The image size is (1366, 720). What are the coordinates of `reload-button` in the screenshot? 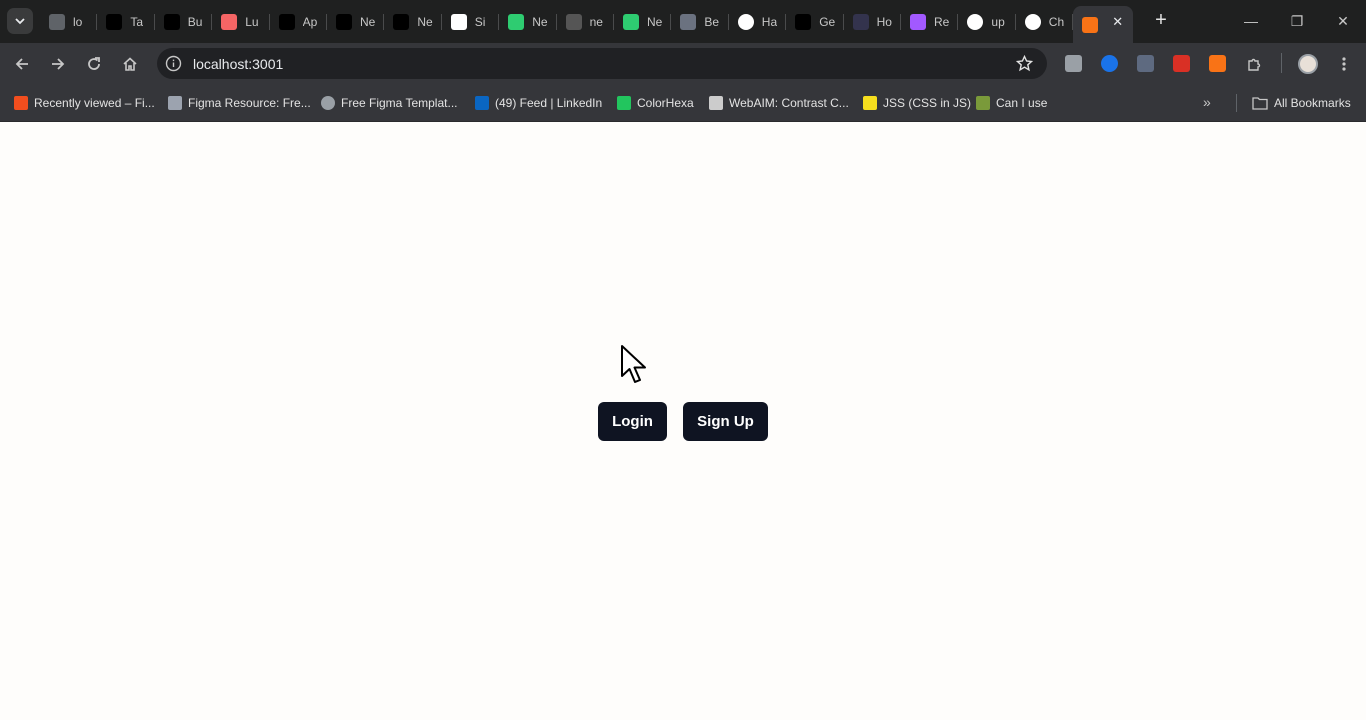 It's located at (94, 64).